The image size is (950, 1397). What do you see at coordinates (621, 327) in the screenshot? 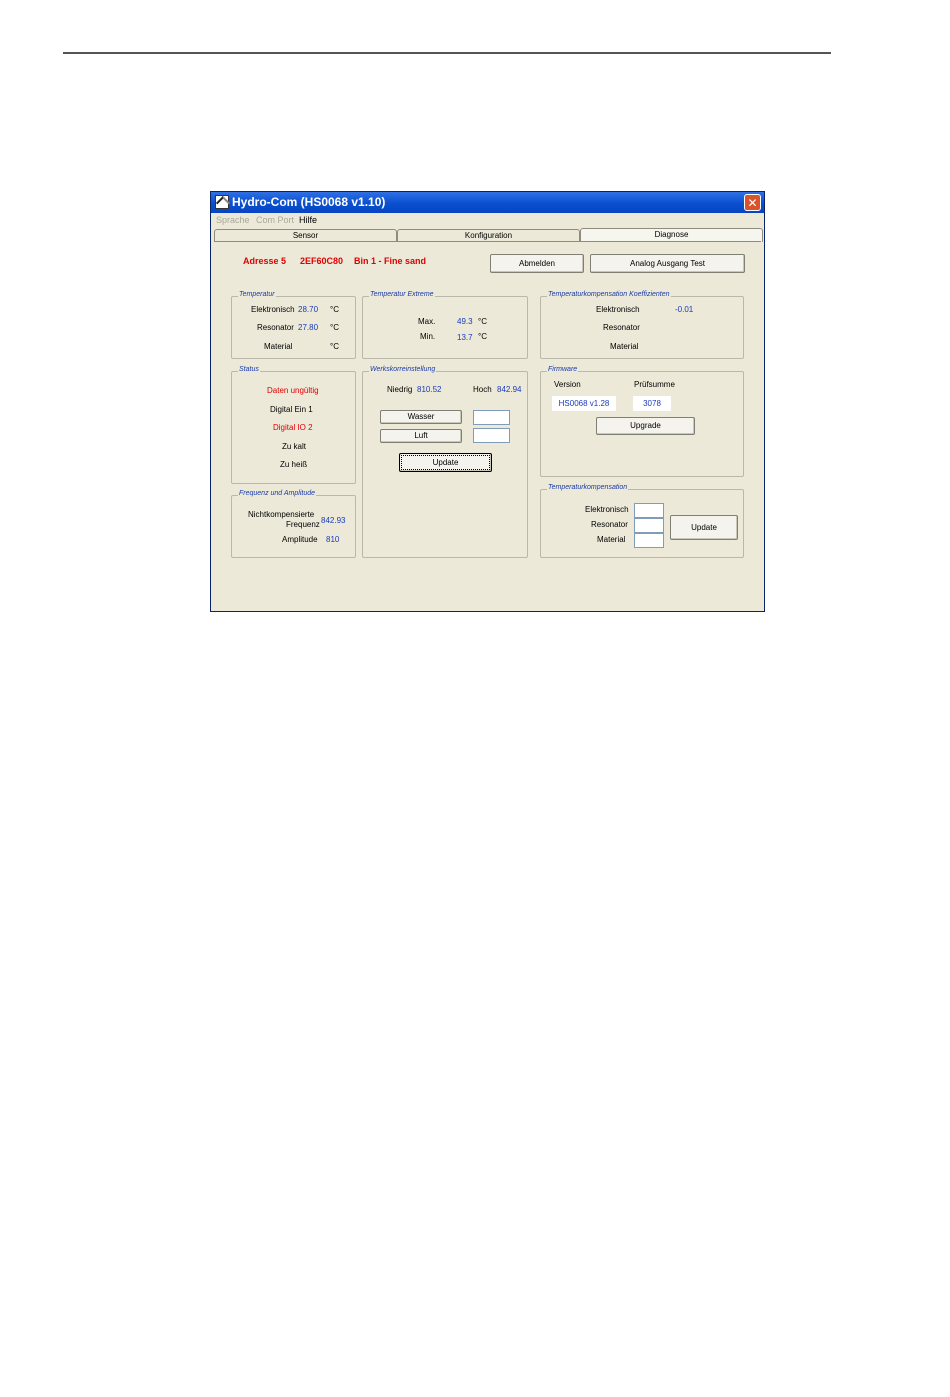
I see `koeff-resonator-label: Resonator` at bounding box center [621, 327].